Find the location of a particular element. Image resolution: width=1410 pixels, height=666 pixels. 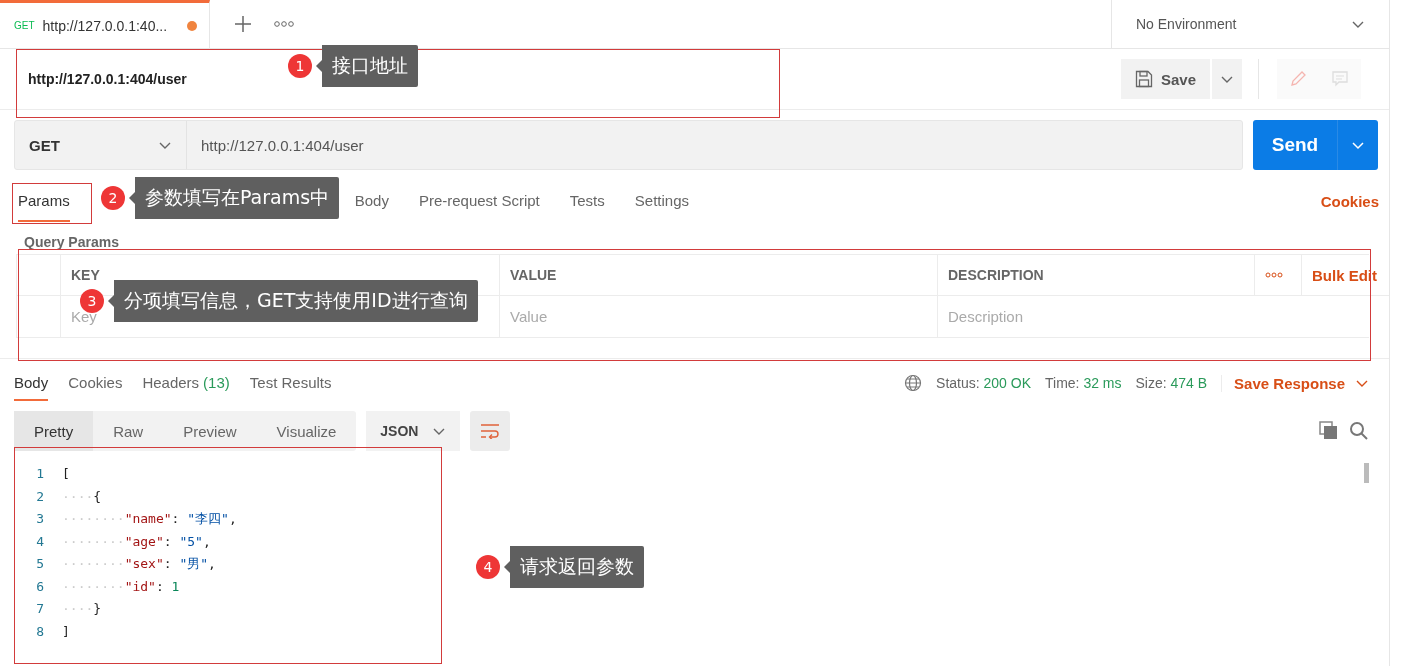

request-name: http://127.0.0.1:404/user is located at coordinates (108, 79).